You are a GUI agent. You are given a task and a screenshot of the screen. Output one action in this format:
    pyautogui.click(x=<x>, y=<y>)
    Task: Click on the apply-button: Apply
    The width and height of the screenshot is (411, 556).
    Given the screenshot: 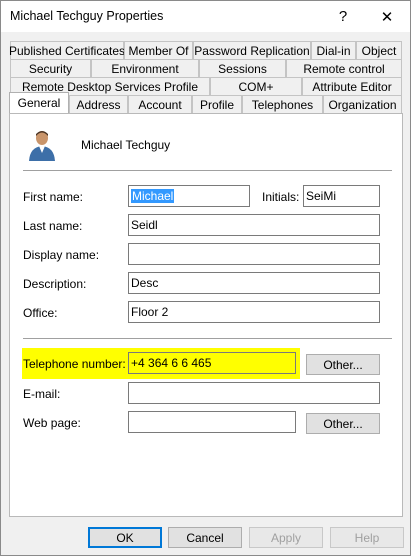 What is the action you would take?
    pyautogui.click(x=286, y=537)
    